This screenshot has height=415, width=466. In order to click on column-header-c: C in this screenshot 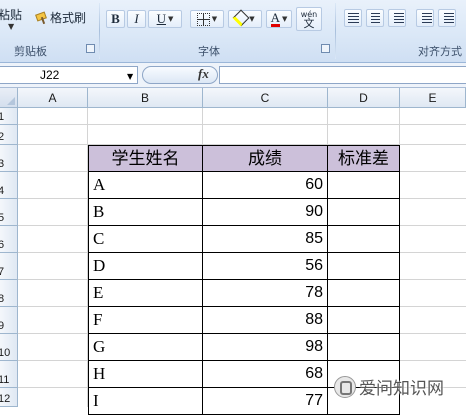, I will do `click(265, 98)`.